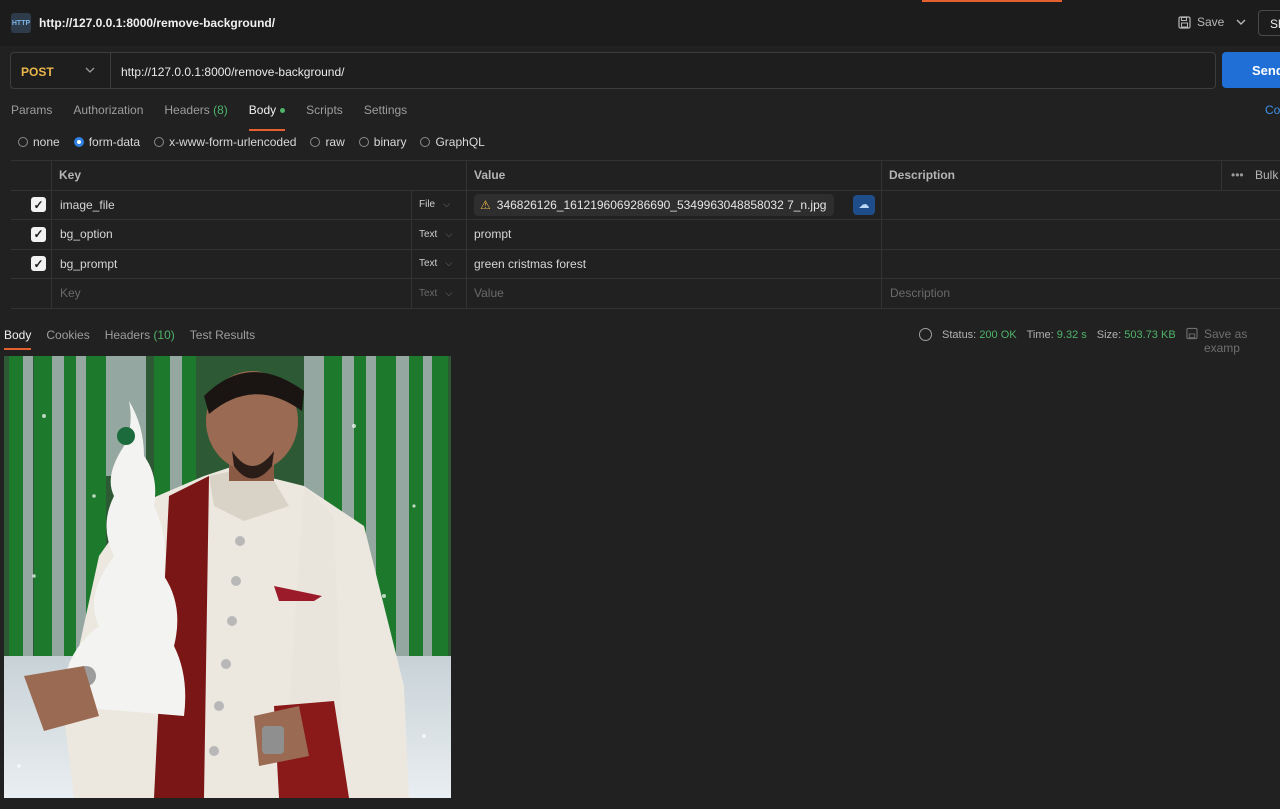  I want to click on more-options-icon: •••, so click(1237, 175).